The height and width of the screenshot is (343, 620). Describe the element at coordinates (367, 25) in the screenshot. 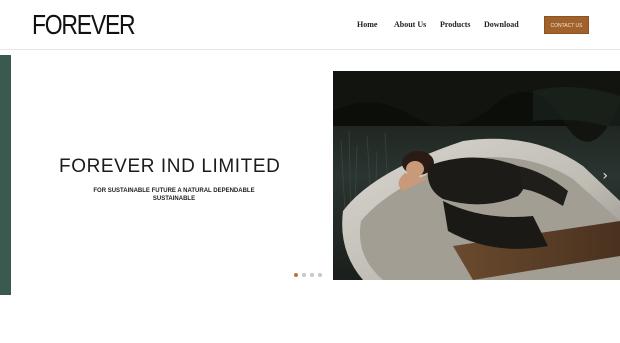

I see `nav-home: Home` at that location.